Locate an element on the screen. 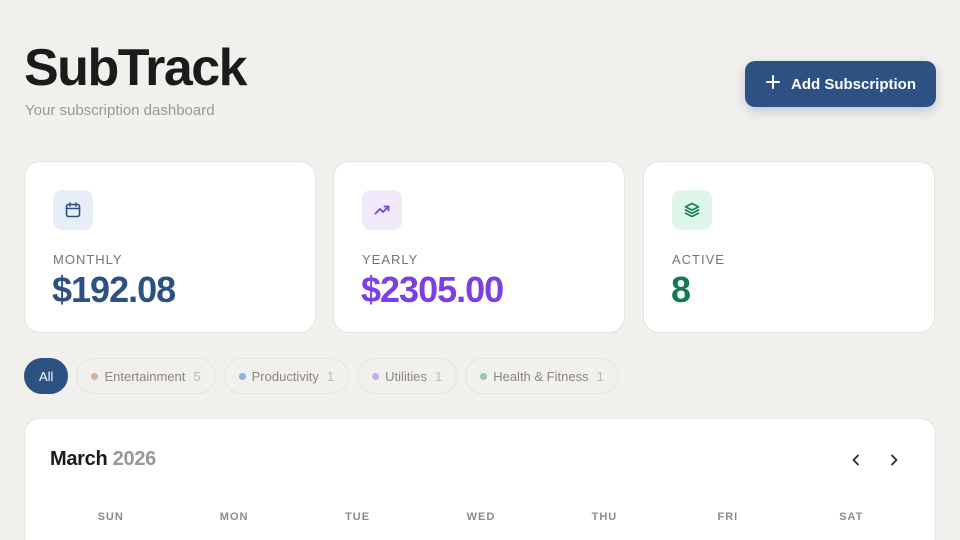  active-stat-card: ACTIVE 8 is located at coordinates (789, 247).